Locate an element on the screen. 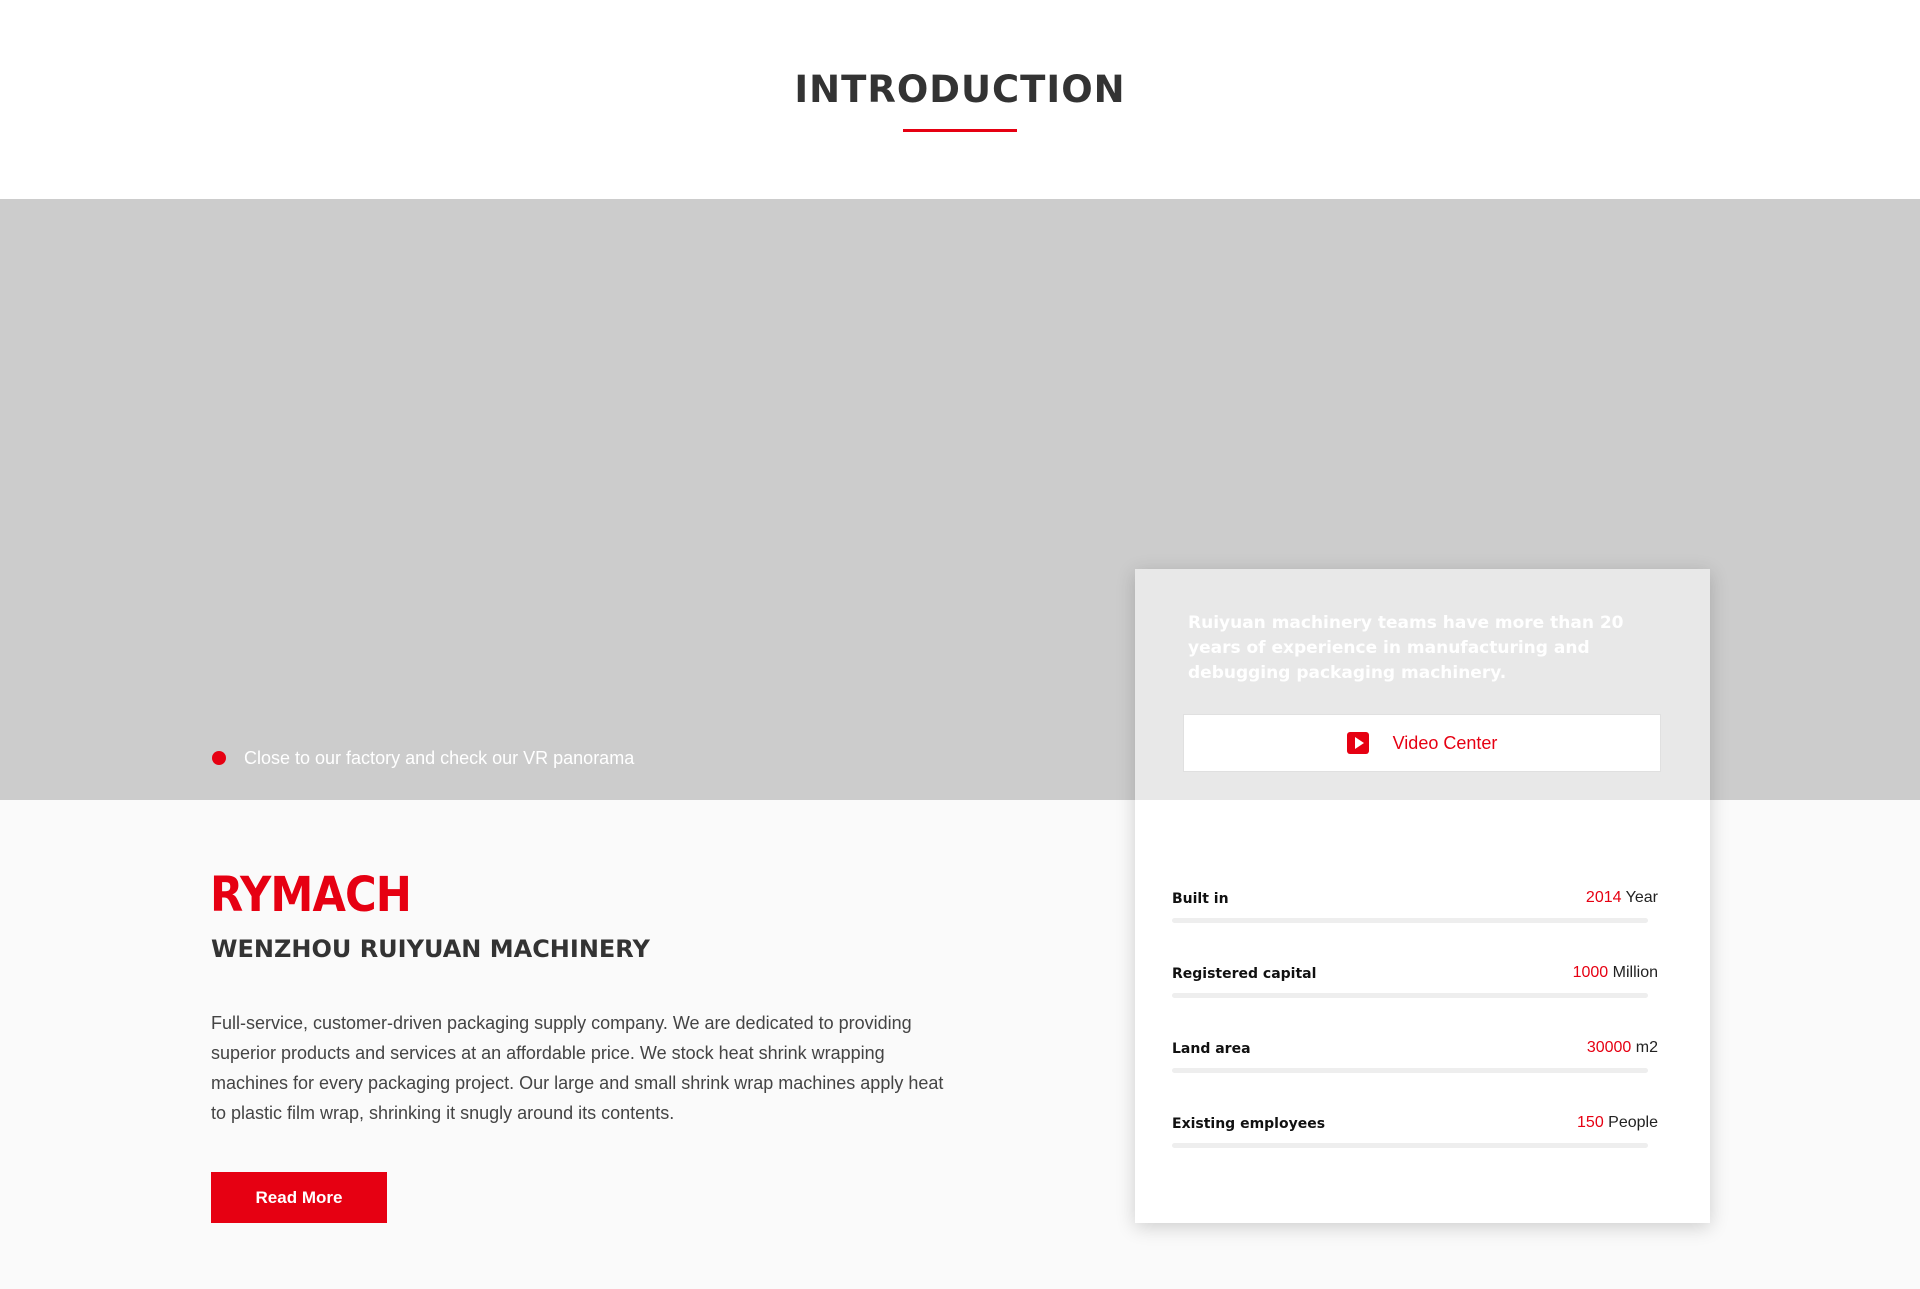 This screenshot has width=1920, height=1289. stat-number: 30000 is located at coordinates (1609, 1047).